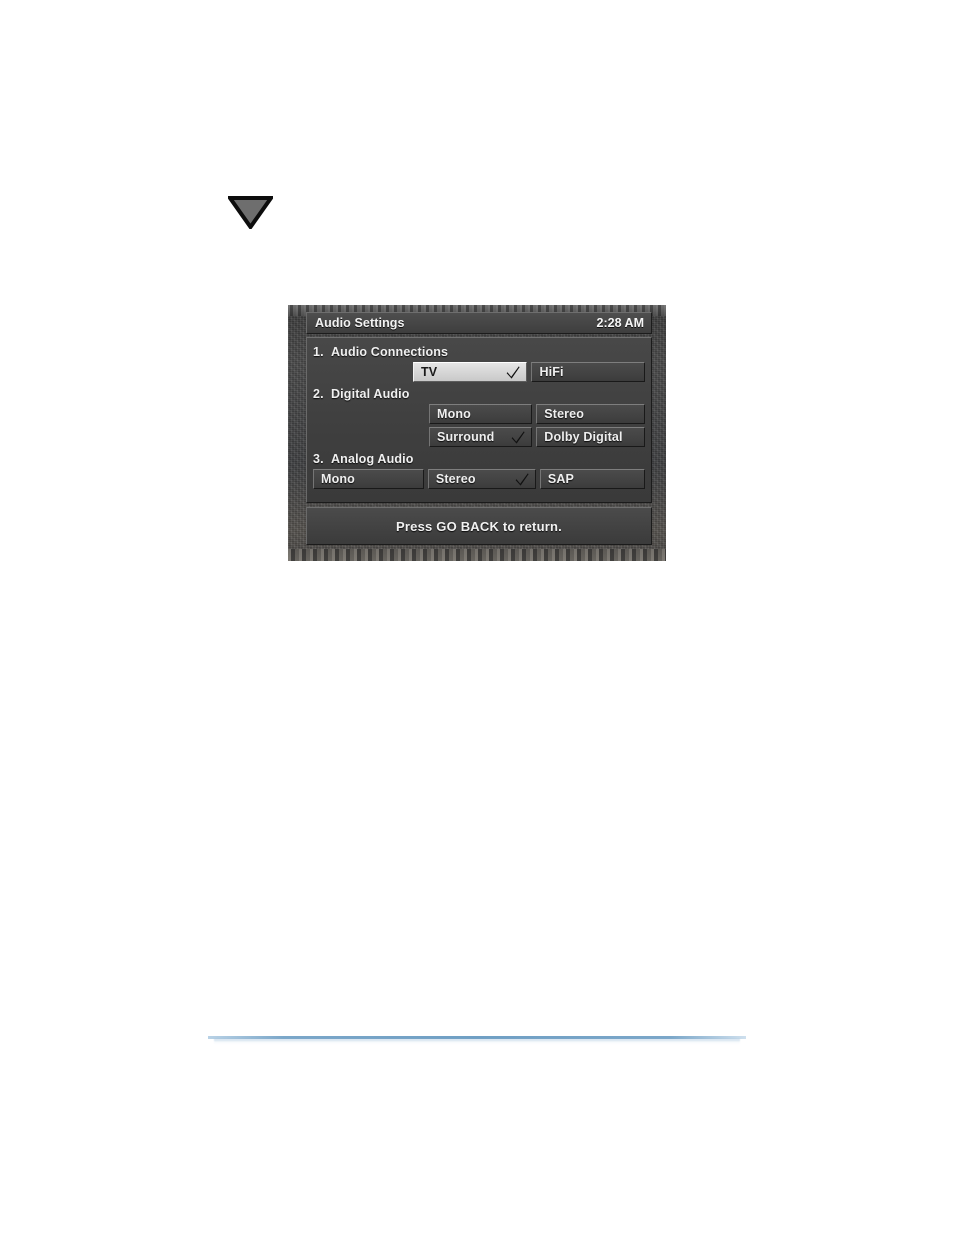 The height and width of the screenshot is (1235, 954). Describe the element at coordinates (481, 479) in the screenshot. I see `option-button-analog-stereo: Stereo` at that location.